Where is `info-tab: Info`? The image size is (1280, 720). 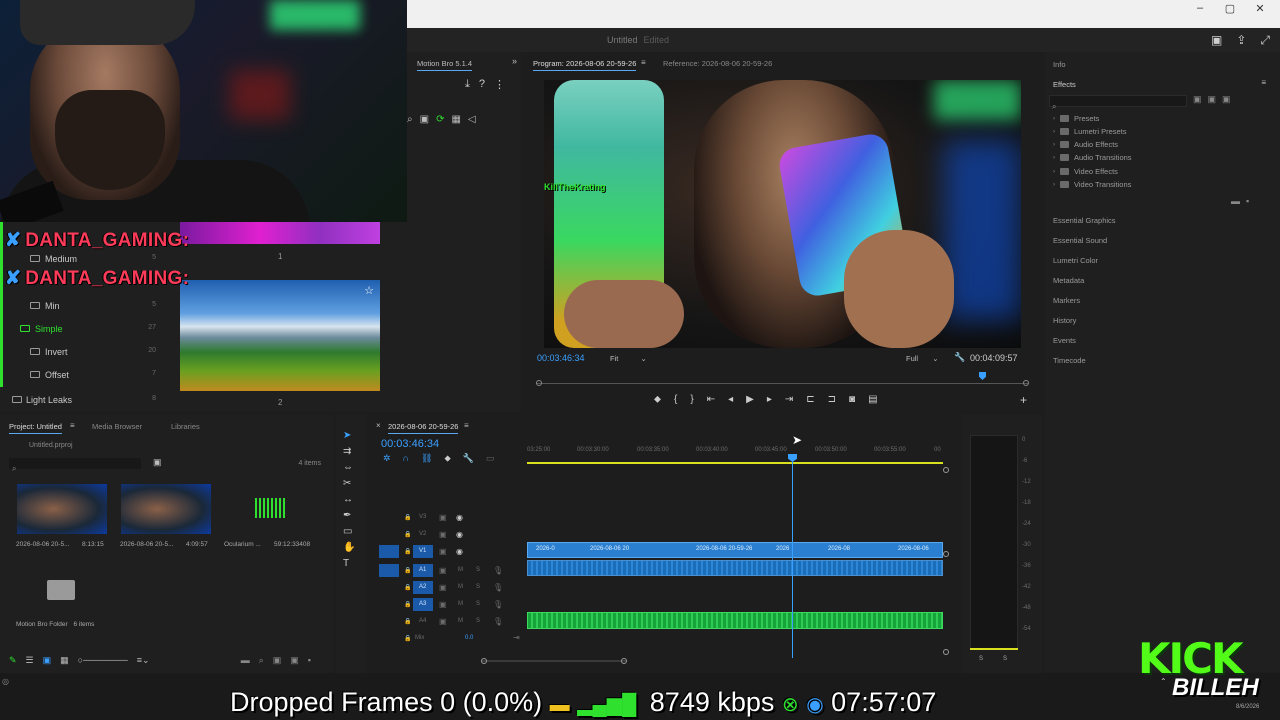
info-tab: Info is located at coordinates (1059, 64).